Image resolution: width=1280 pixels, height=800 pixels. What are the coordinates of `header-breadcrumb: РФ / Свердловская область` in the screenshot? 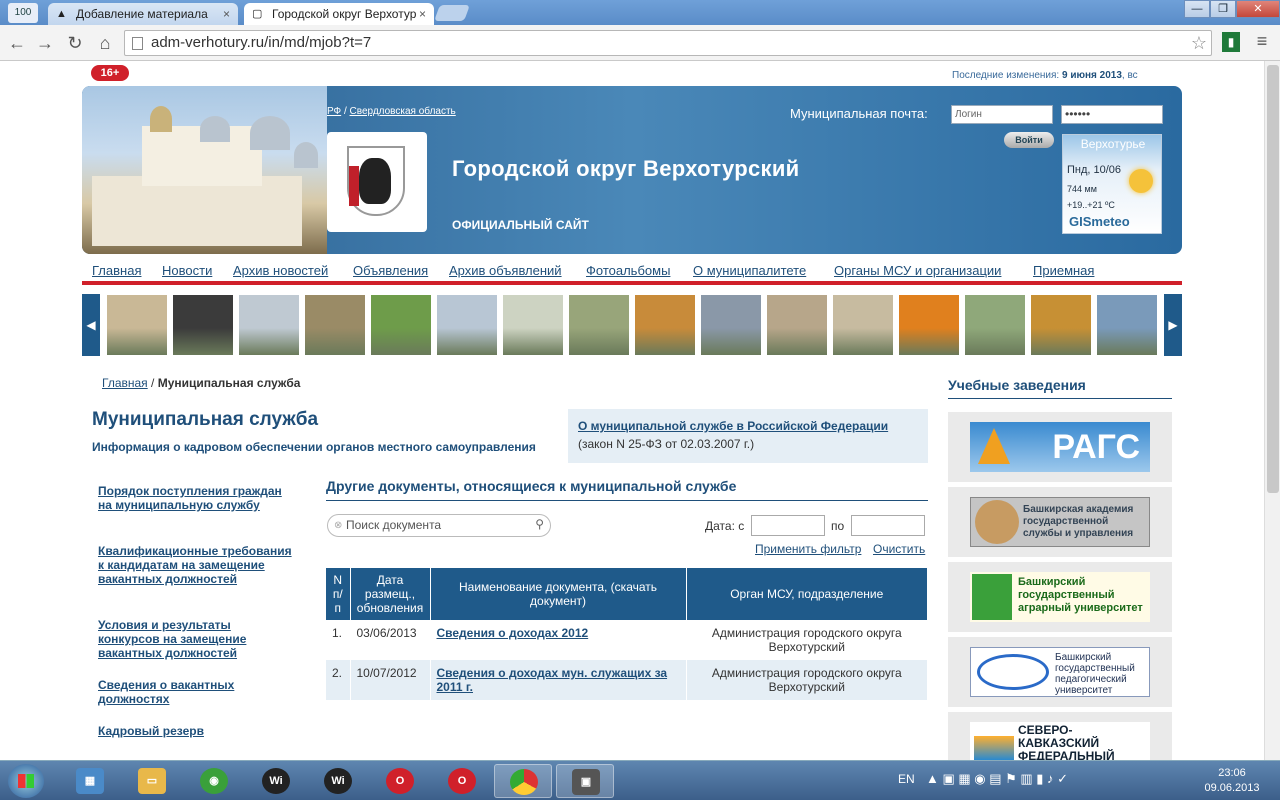 It's located at (391, 111).